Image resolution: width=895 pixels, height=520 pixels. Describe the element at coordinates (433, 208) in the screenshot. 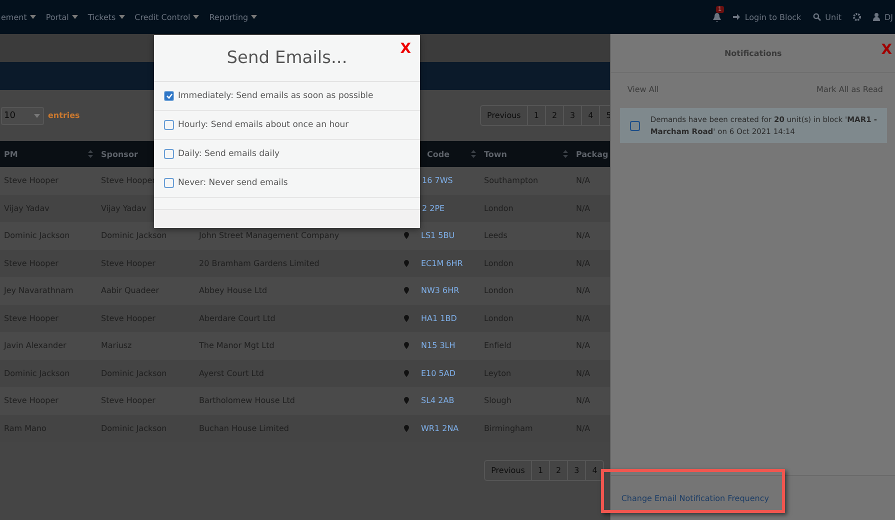

I see `postcode-link: 2 2PE` at that location.